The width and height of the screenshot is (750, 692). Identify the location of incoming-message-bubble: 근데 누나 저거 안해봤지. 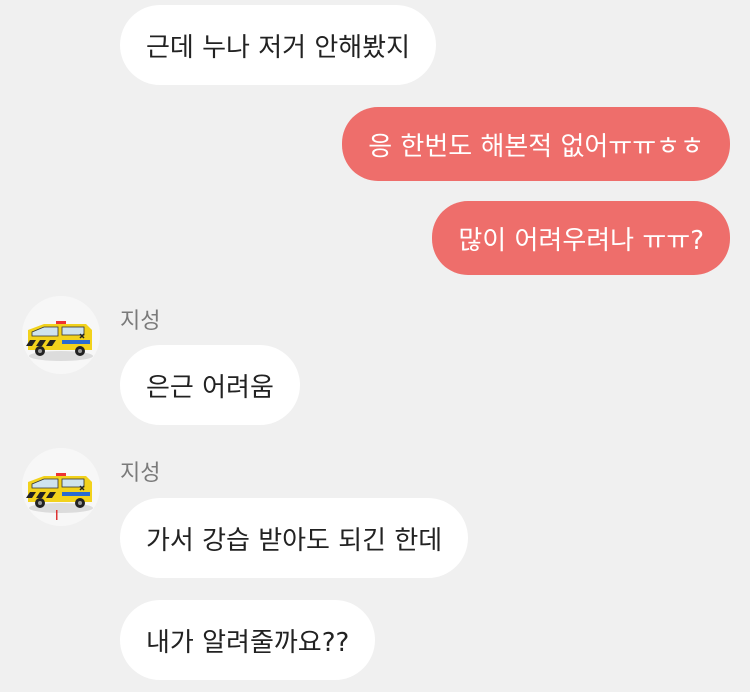
(278, 45).